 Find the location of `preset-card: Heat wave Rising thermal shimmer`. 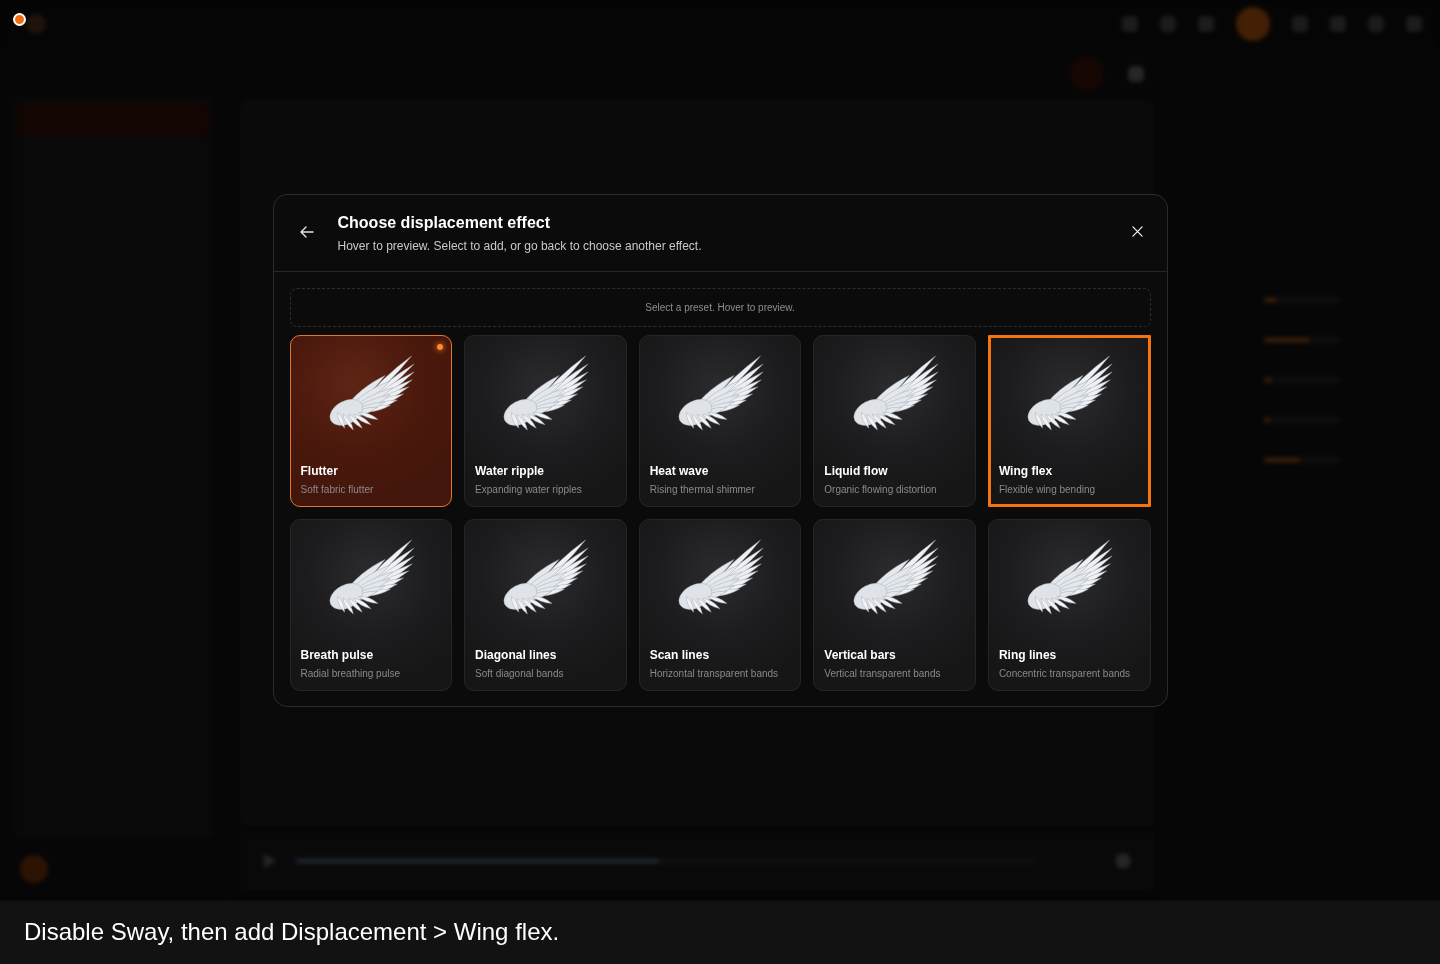

preset-card: Heat wave Rising thermal shimmer is located at coordinates (720, 420).